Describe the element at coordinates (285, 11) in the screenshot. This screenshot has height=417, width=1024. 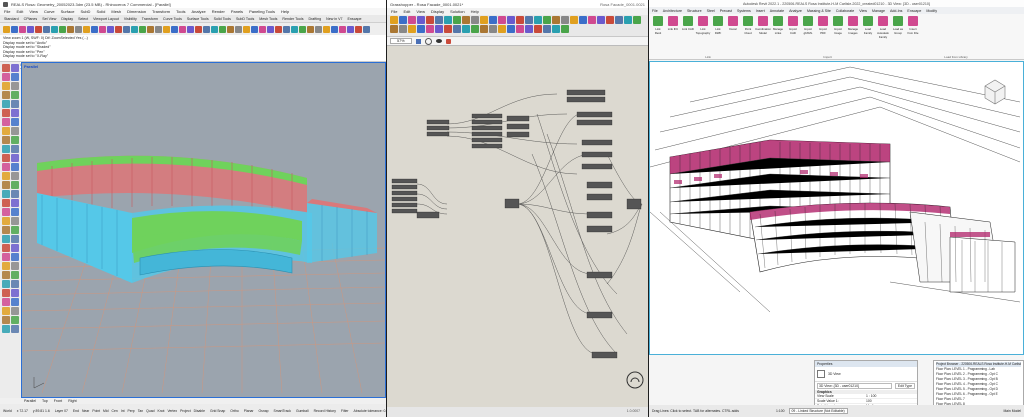
I see `rhino-menu-item: Help` at that location.